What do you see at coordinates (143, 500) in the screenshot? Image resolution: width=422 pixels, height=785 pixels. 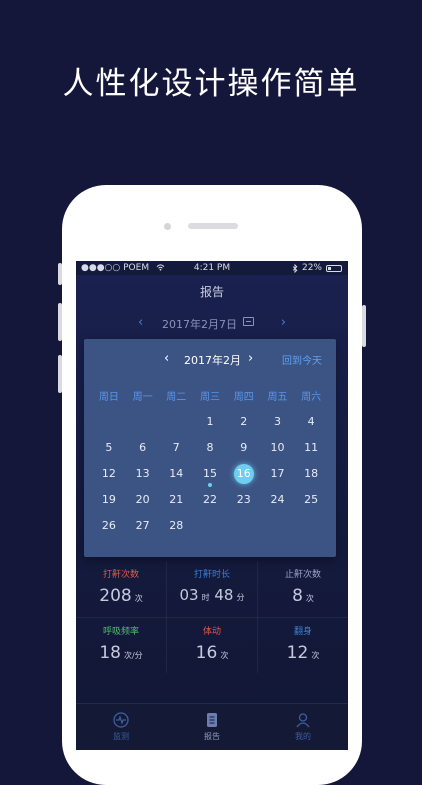 I see `calendar-day: 20` at bounding box center [143, 500].